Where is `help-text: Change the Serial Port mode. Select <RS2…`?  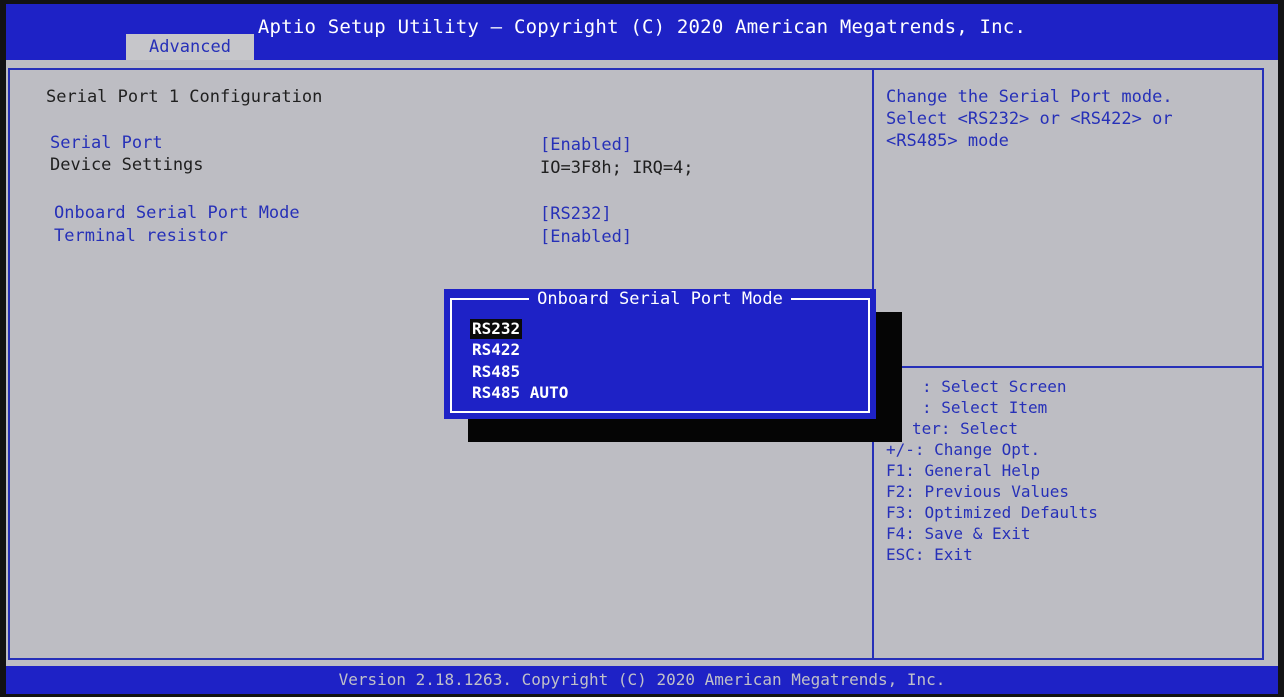 help-text: Change the Serial Port mode. Select <RS2… is located at coordinates (1072, 119).